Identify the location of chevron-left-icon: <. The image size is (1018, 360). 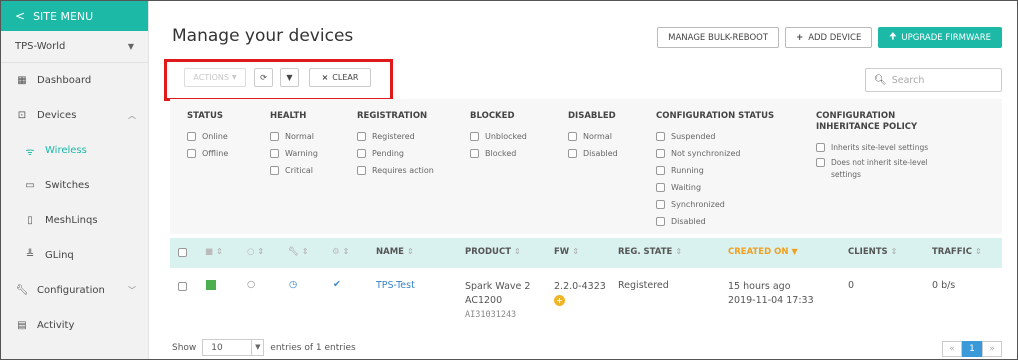
(20, 16).